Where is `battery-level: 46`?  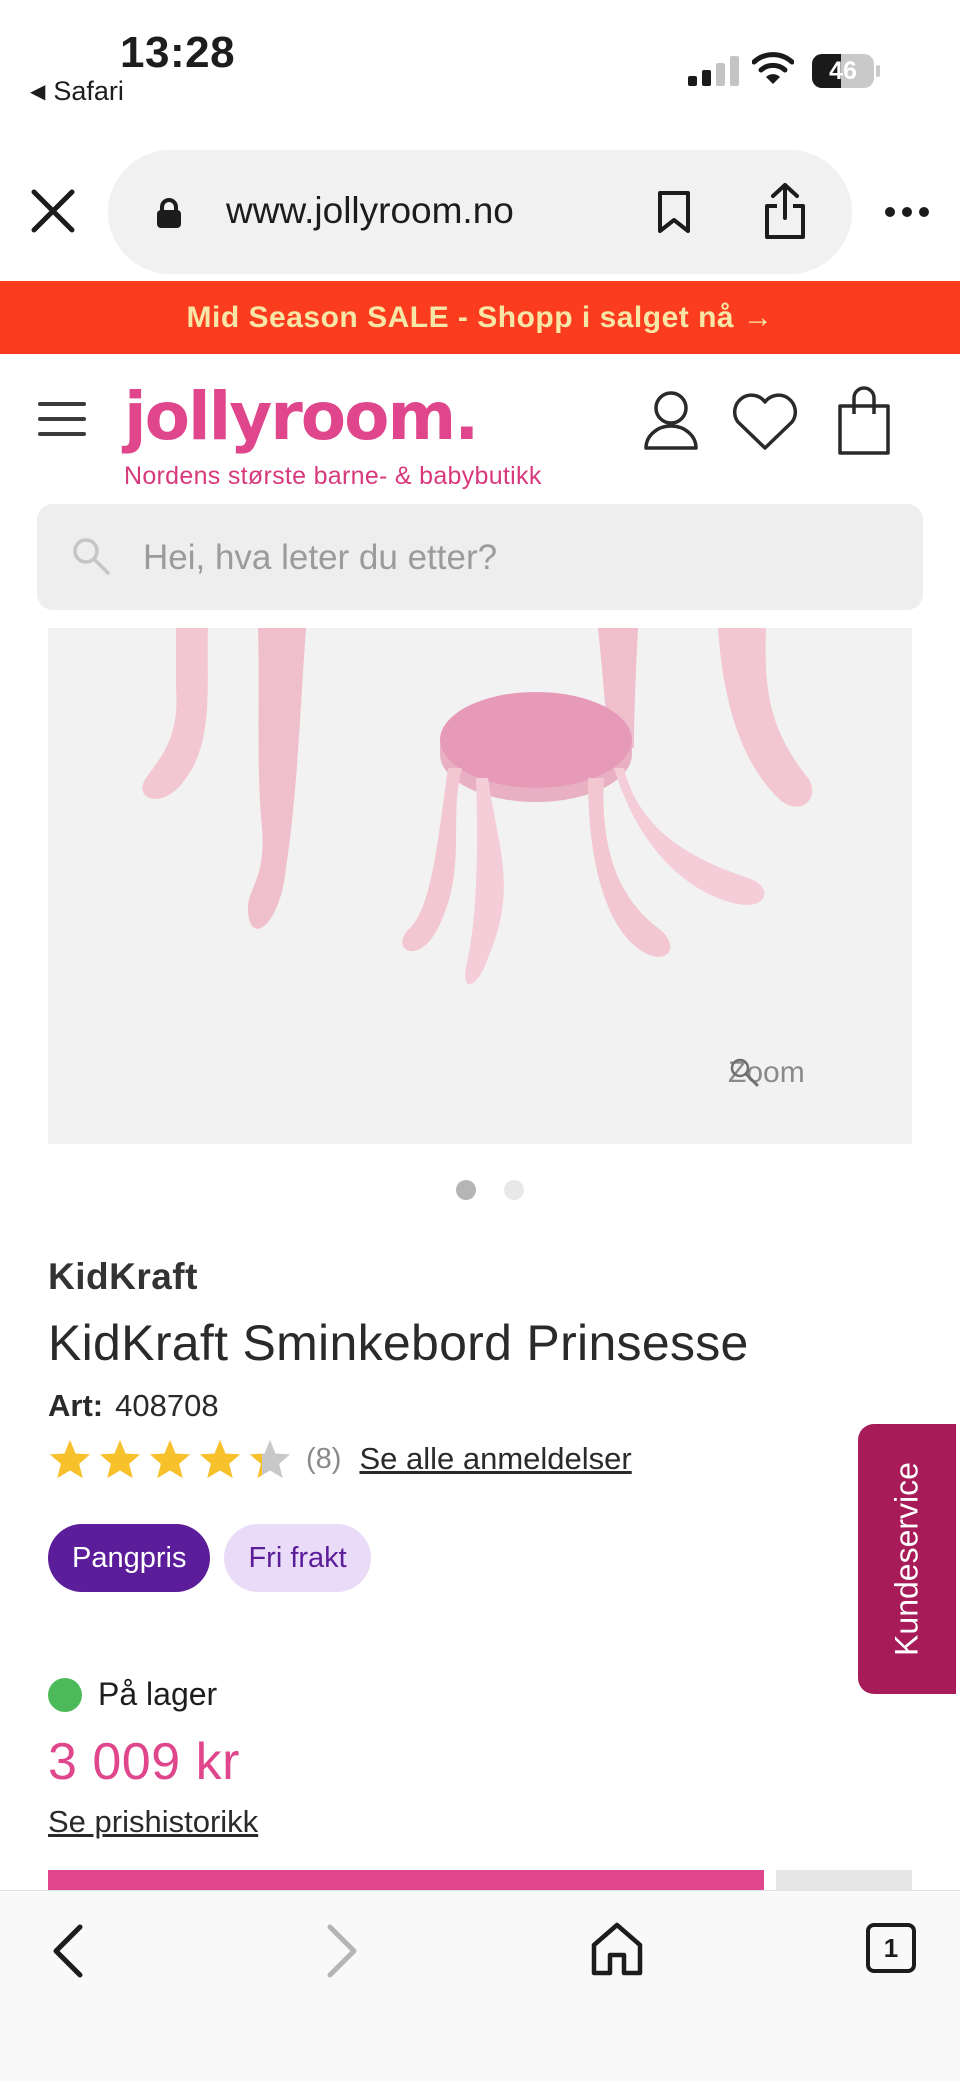
battery-level: 46 is located at coordinates (843, 71).